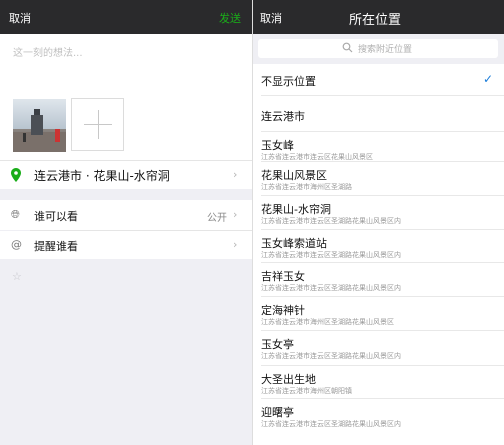 Image resolution: width=504 pixels, height=445 pixels. I want to click on place-name: 玉女峰, so click(277, 145).